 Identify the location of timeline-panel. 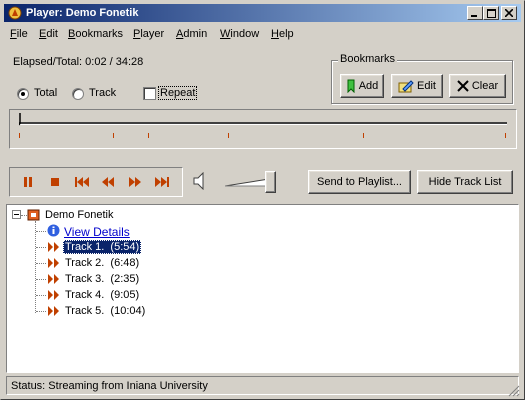
(263, 129).